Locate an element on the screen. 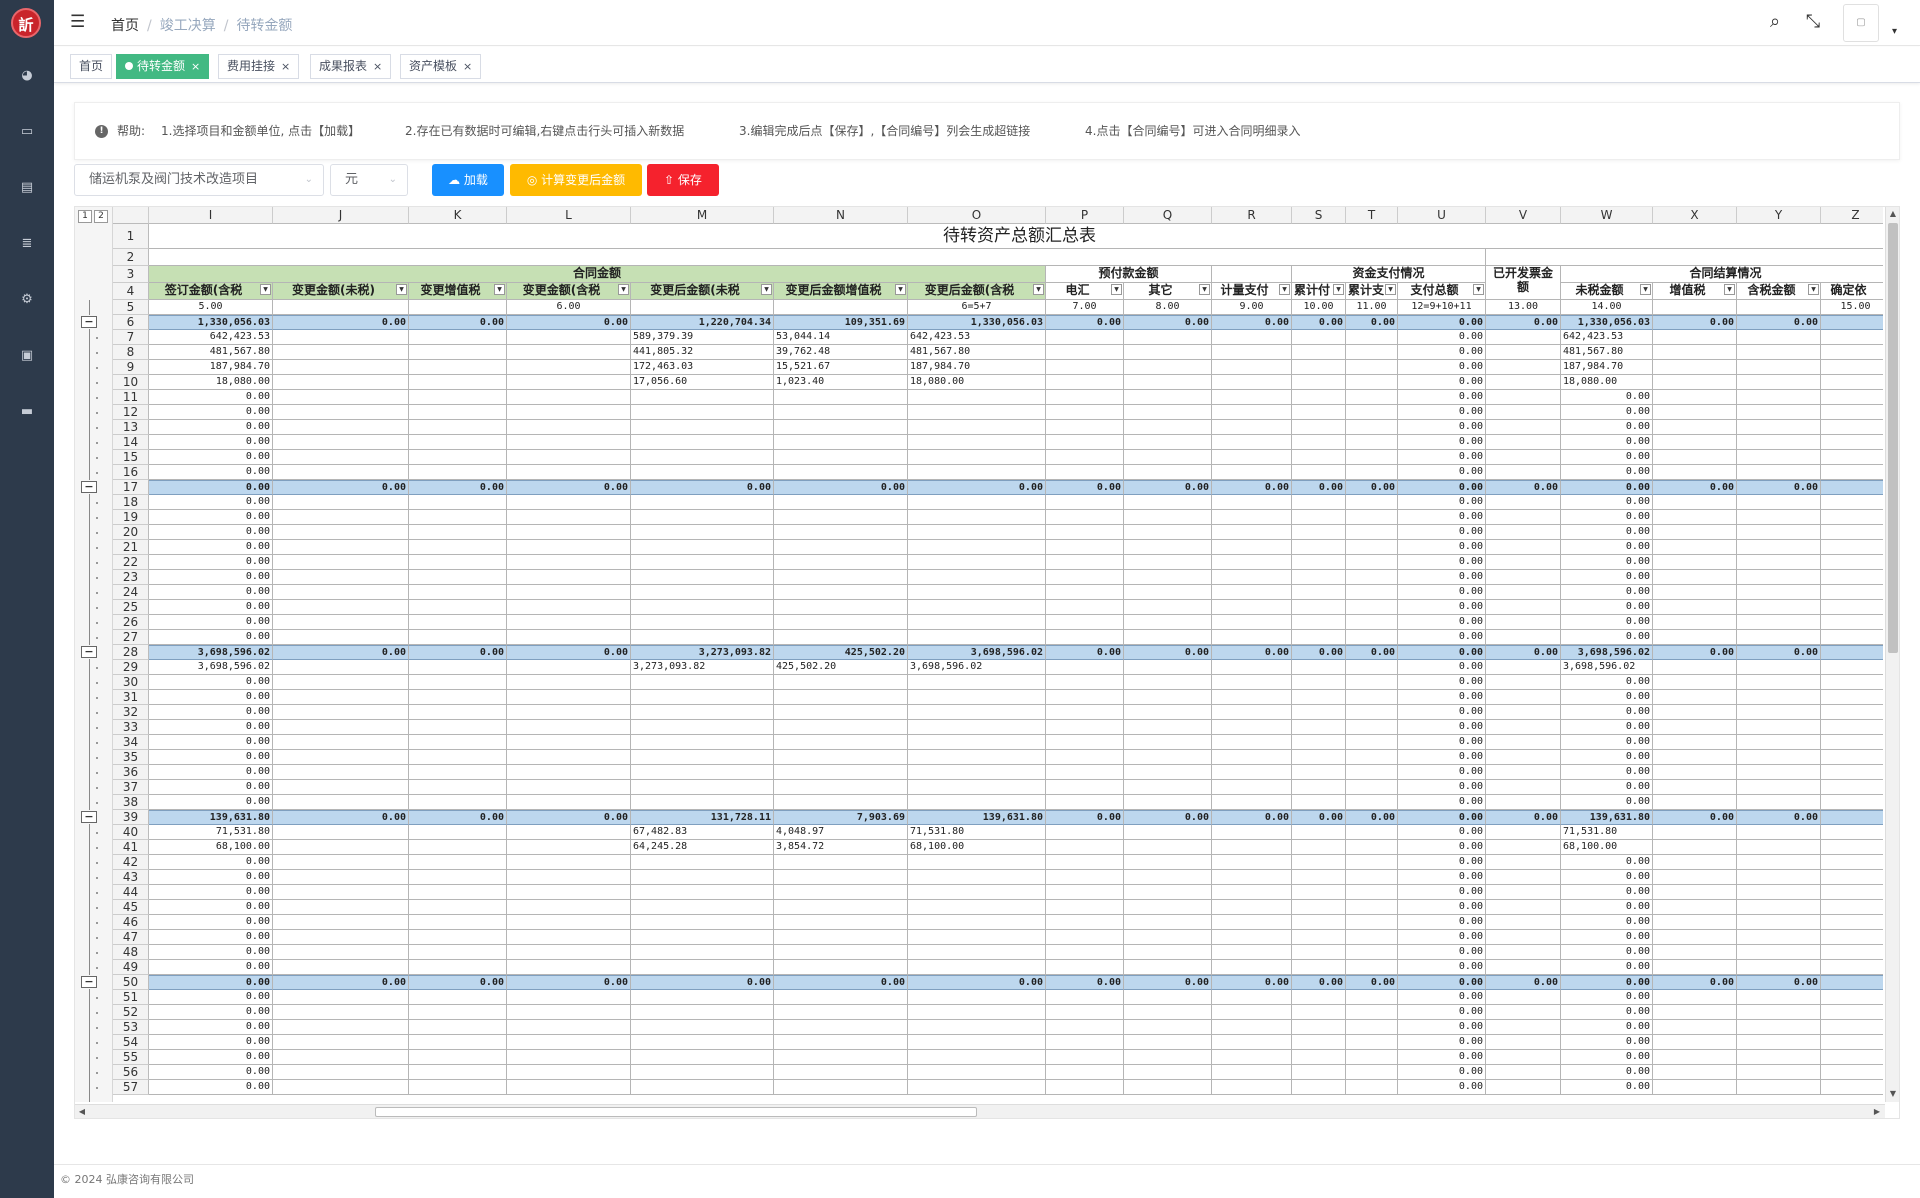 Image resolution: width=1920 pixels, height=1198 pixels. row-header: 45 is located at coordinates (131, 907).